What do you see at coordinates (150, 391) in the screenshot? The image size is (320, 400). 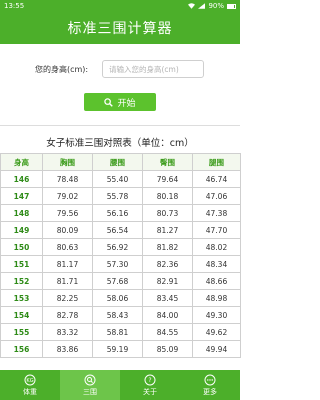 I see `tab-about-label: 关于` at bounding box center [150, 391].